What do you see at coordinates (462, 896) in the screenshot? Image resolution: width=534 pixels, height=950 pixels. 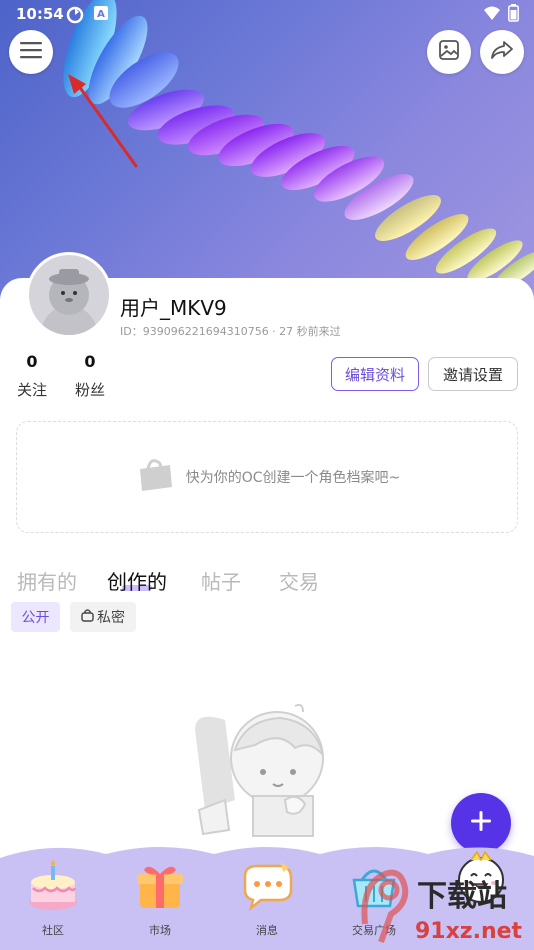 I see `watermark-main-text: 下载站` at bounding box center [462, 896].